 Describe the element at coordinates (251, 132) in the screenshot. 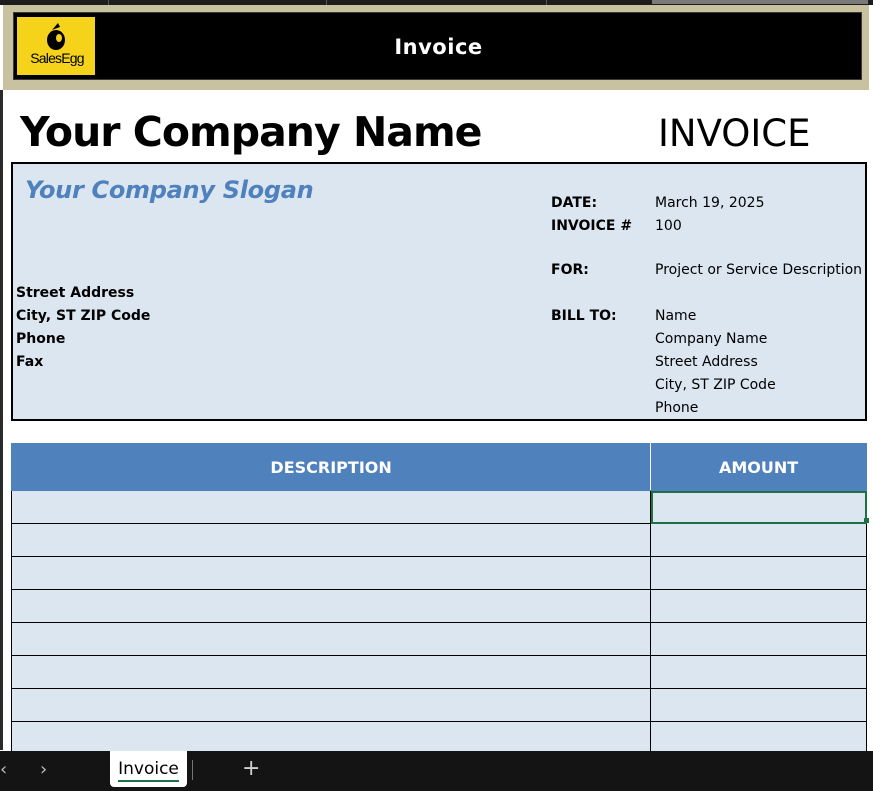

I see `company-name: Your Company Name` at that location.